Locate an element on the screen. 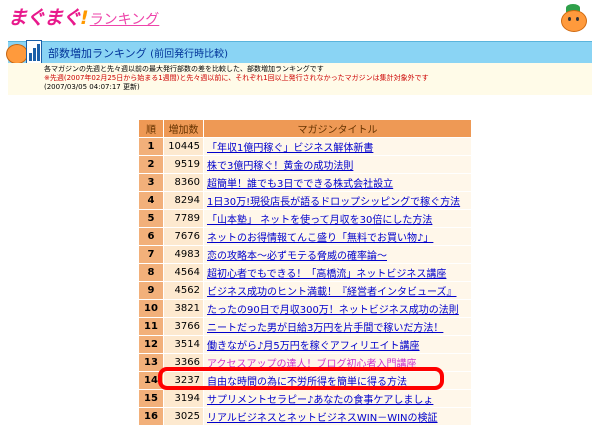 The width and height of the screenshot is (600, 435). site-logo: まぐまぐ! ランキング is located at coordinates (83, 16).